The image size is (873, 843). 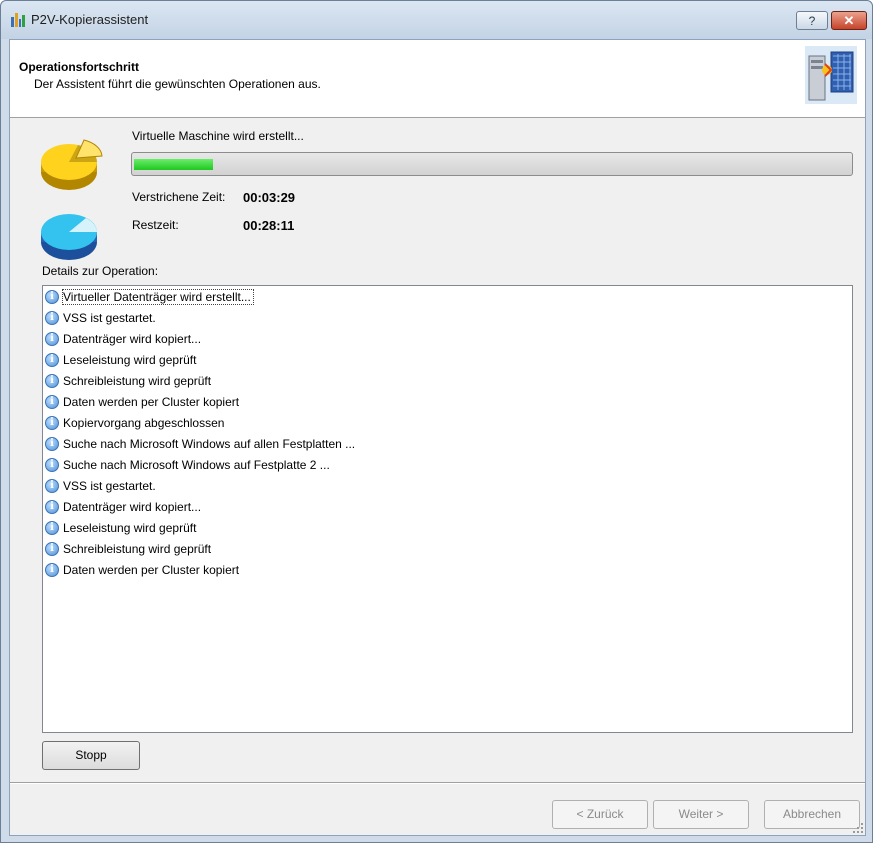 I want to click on yellow-pie-icon, so click(x=72, y=164).